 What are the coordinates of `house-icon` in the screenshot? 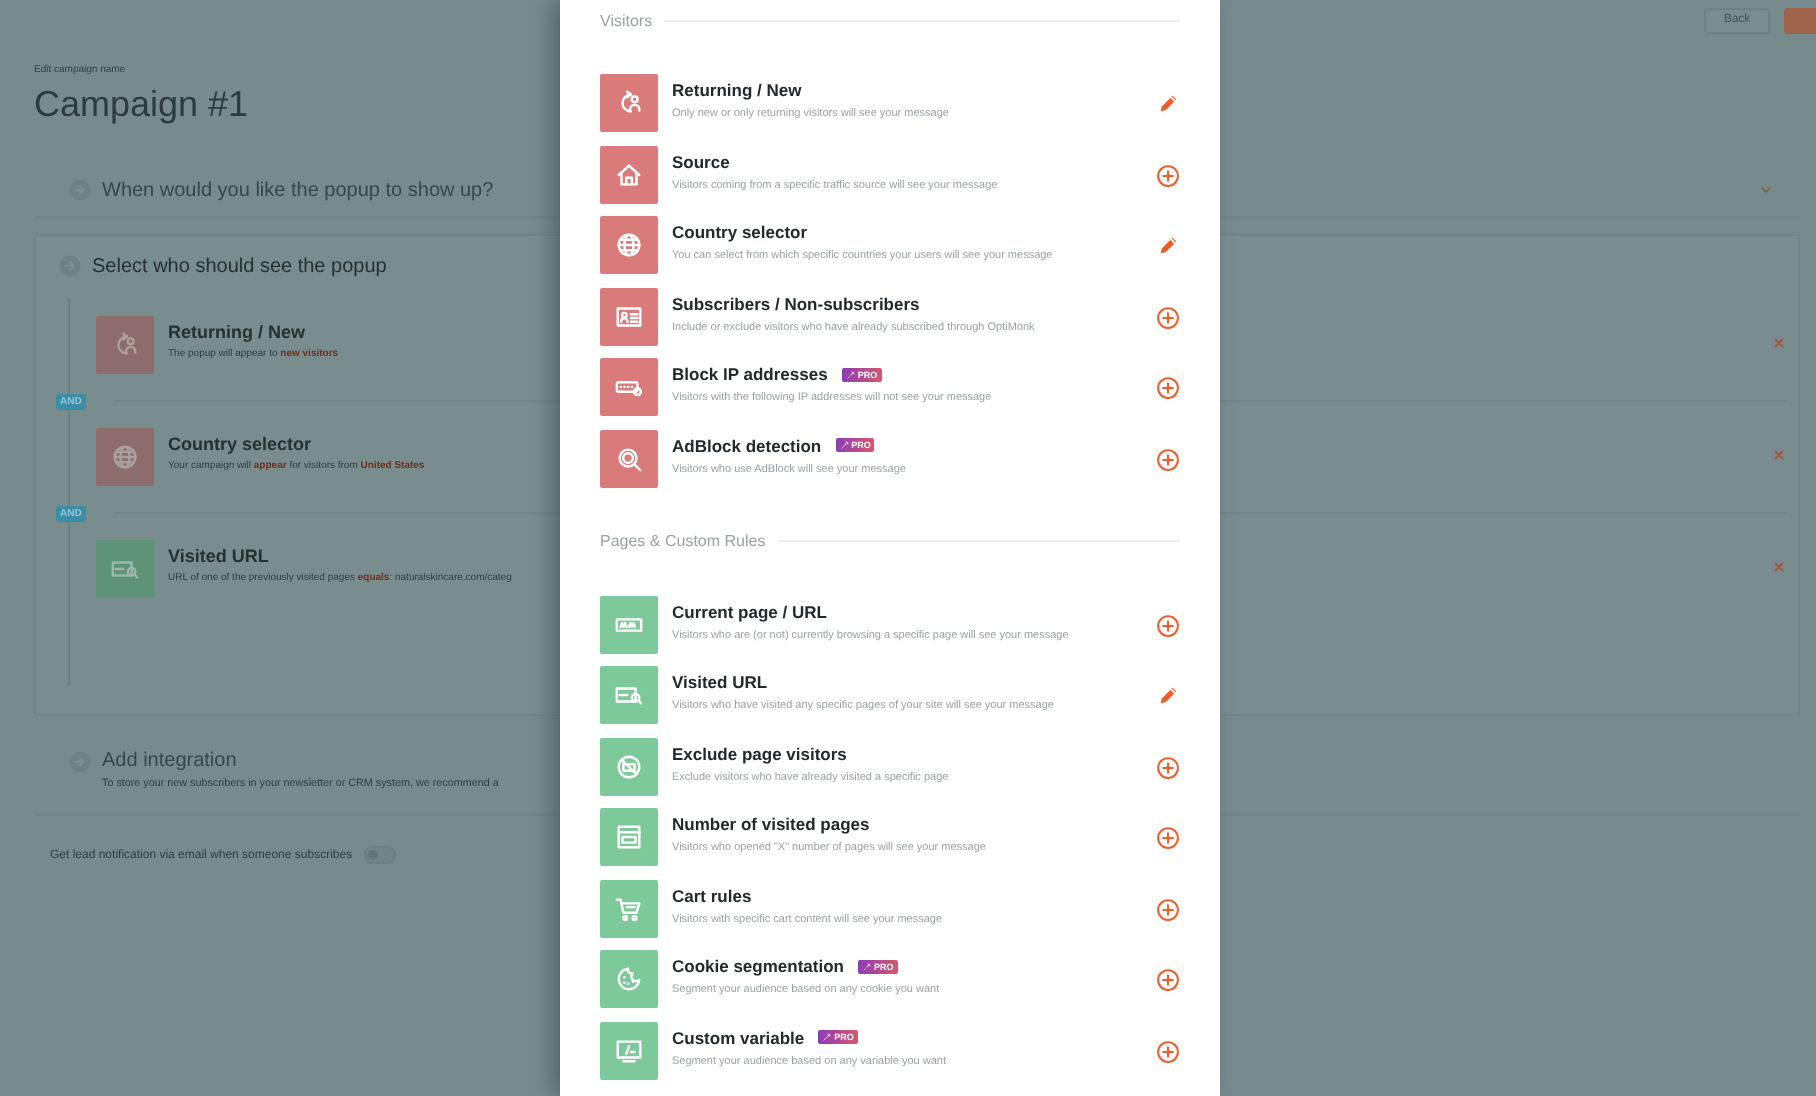 It's located at (629, 174).